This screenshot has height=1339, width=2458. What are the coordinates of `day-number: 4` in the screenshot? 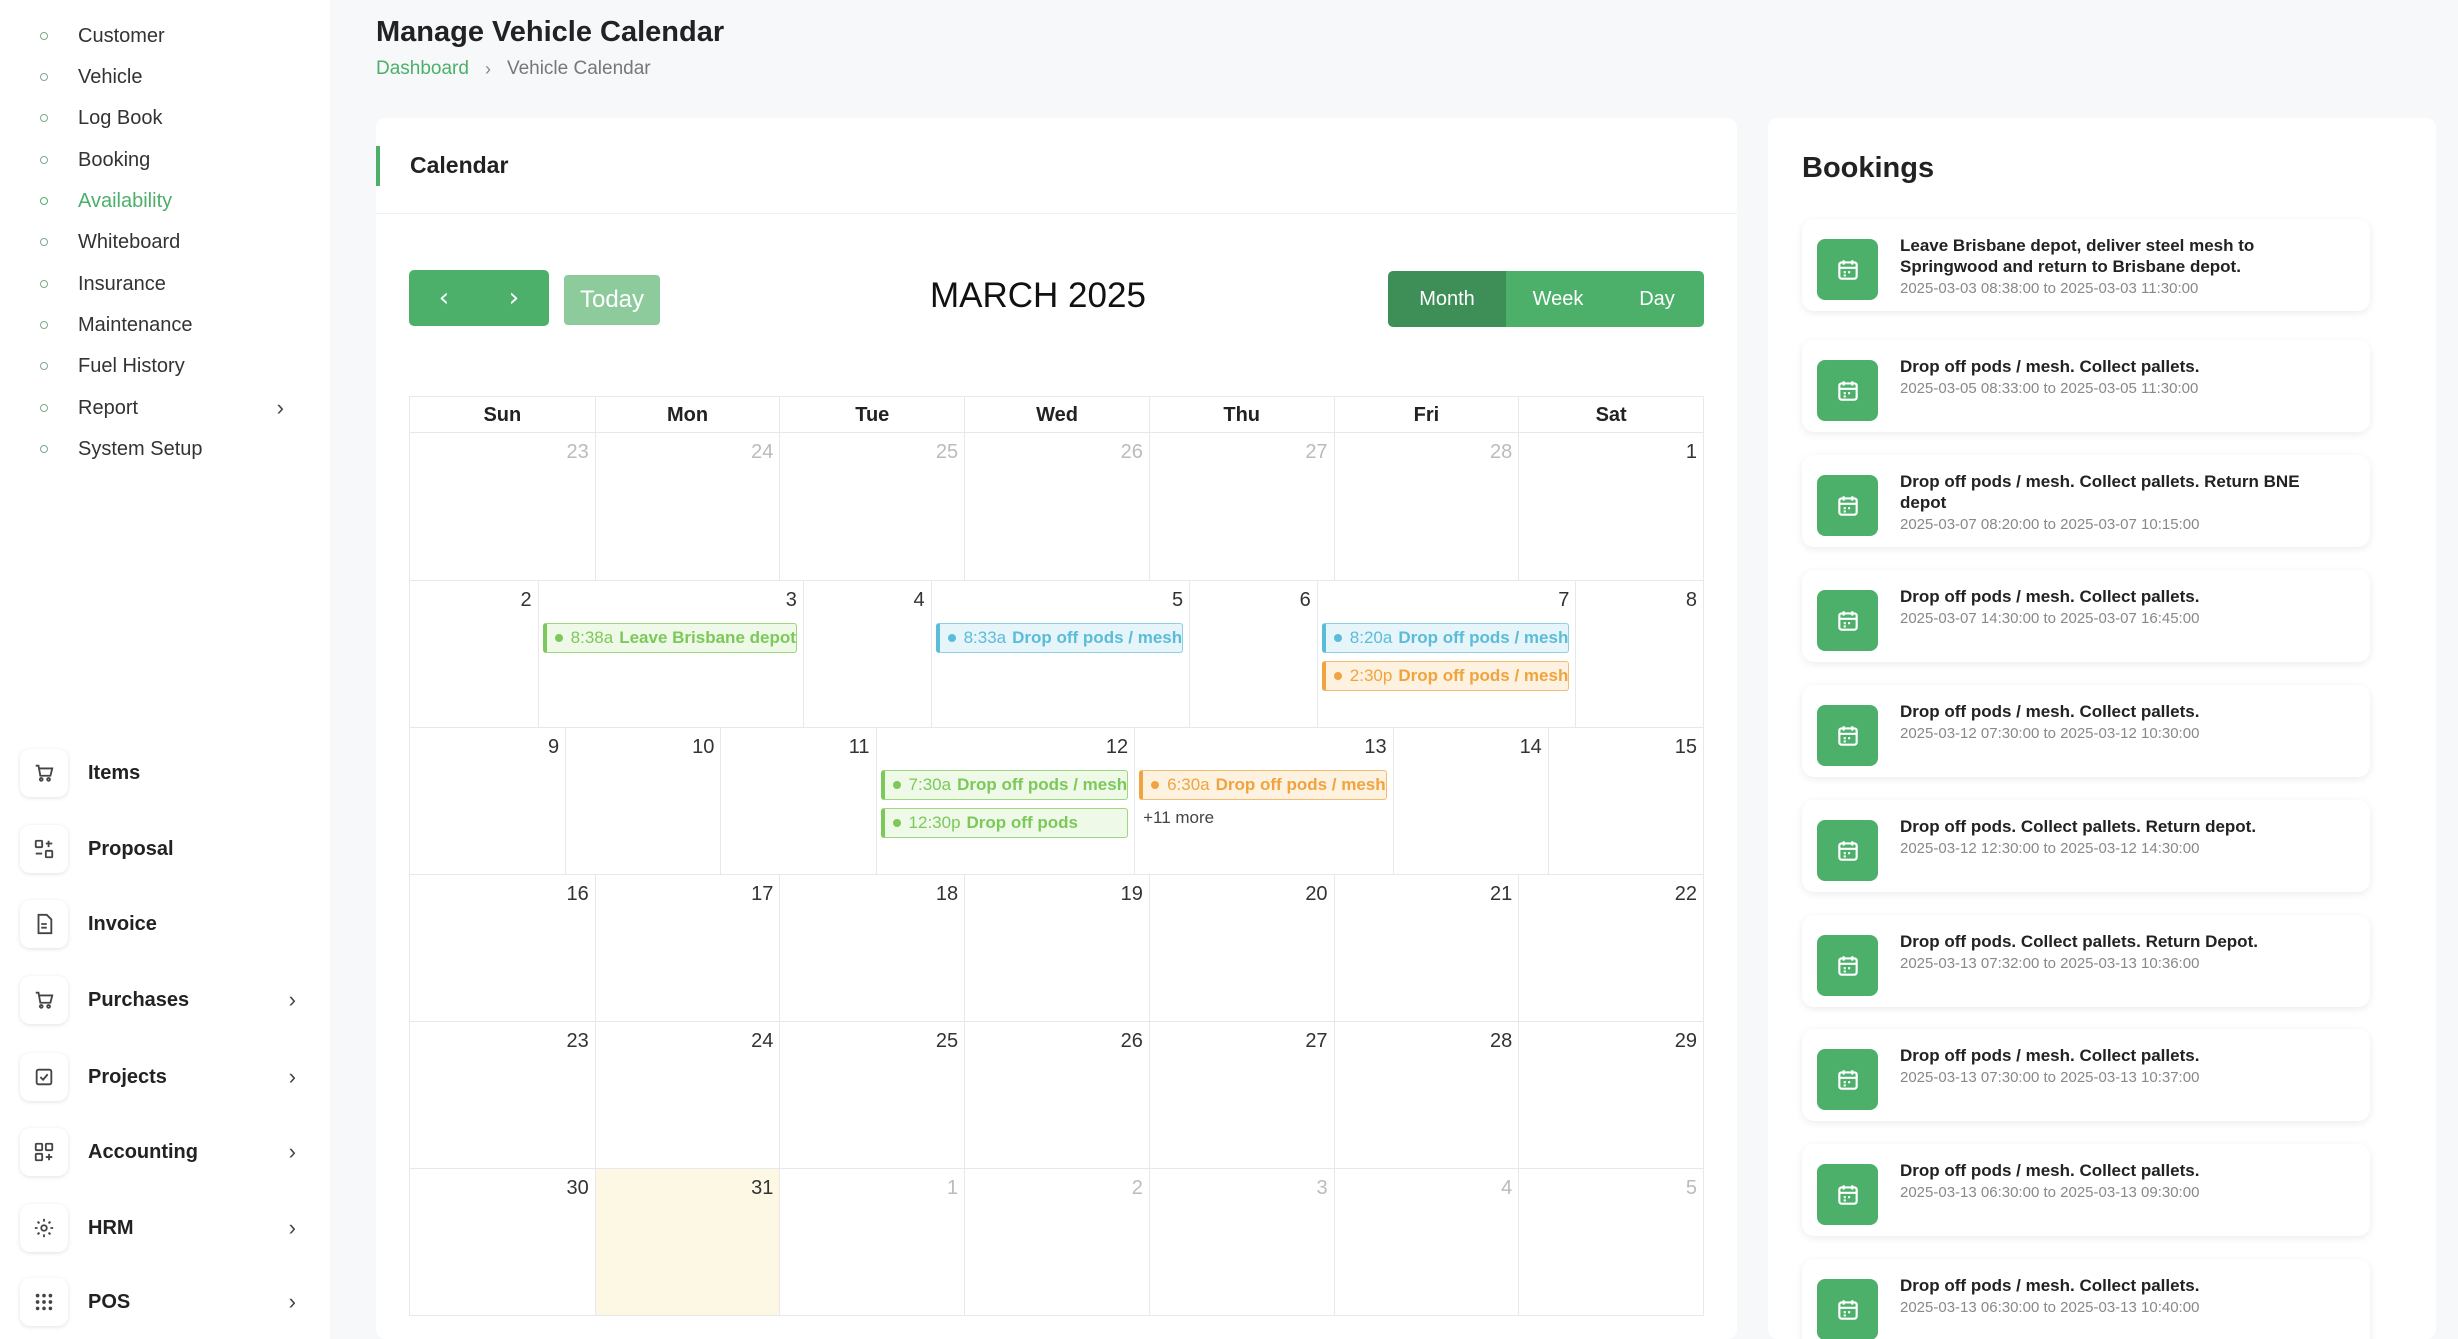 It's located at (866, 602).